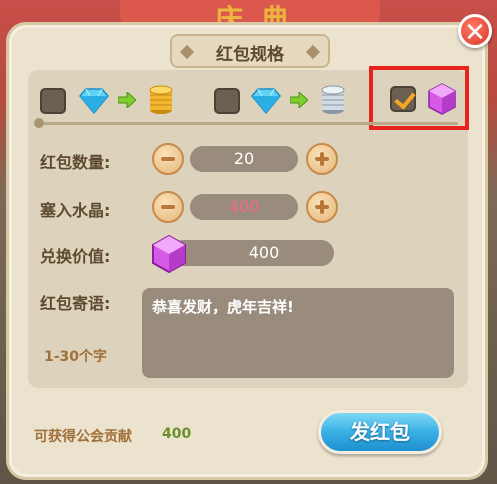  Describe the element at coordinates (322, 159) in the screenshot. I see `count-increase-button` at that location.